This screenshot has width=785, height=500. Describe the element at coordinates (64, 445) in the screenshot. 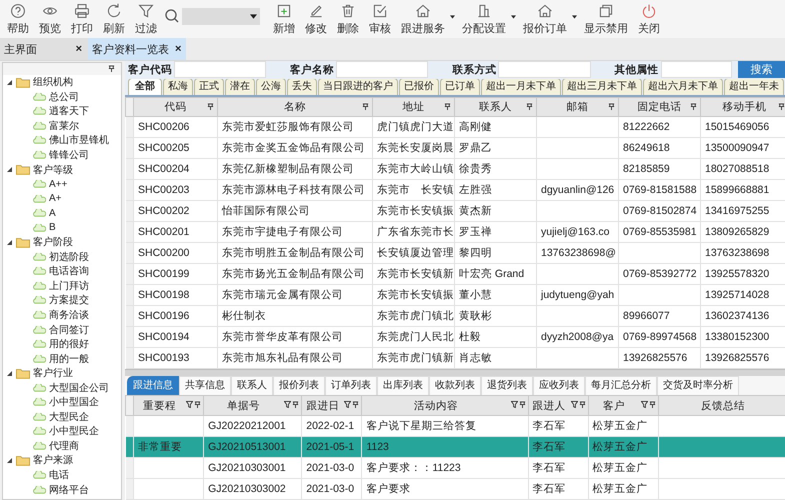

I see `tree-item-label: 代理商` at that location.